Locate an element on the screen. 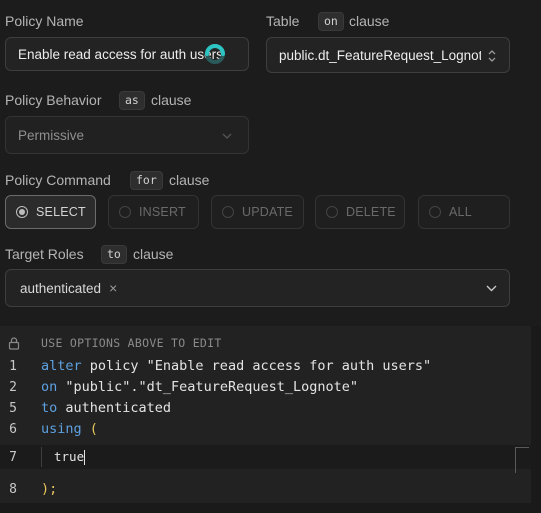 The image size is (541, 513). line-number: 8 is located at coordinates (13, 489).